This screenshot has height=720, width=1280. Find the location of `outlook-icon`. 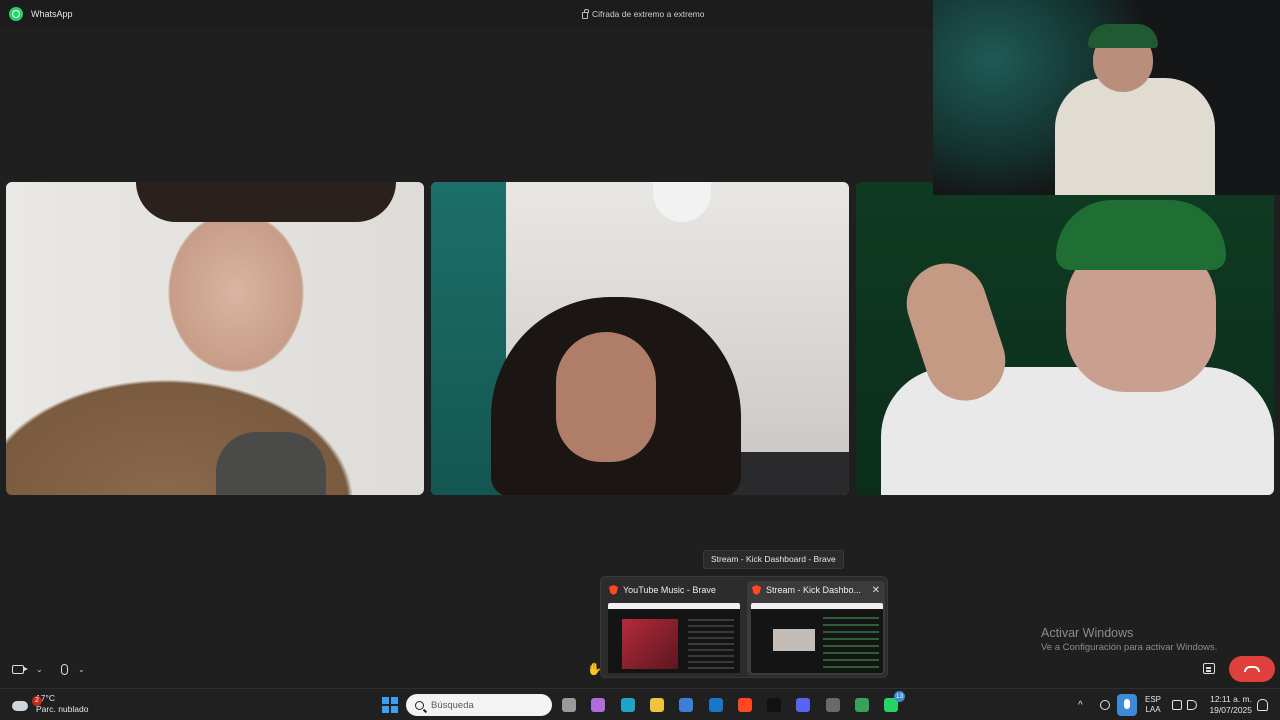

outlook-icon is located at coordinates (716, 705).